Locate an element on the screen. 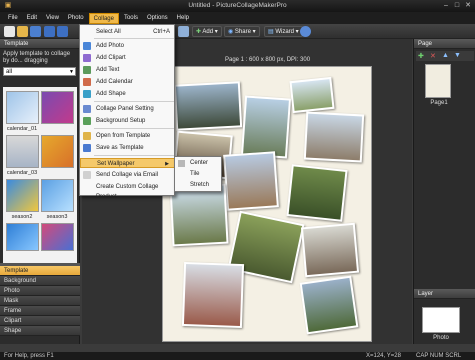 Image resolution: width=475 pixels, height=360 pixels. menu-help: Help is located at coordinates (183, 18).